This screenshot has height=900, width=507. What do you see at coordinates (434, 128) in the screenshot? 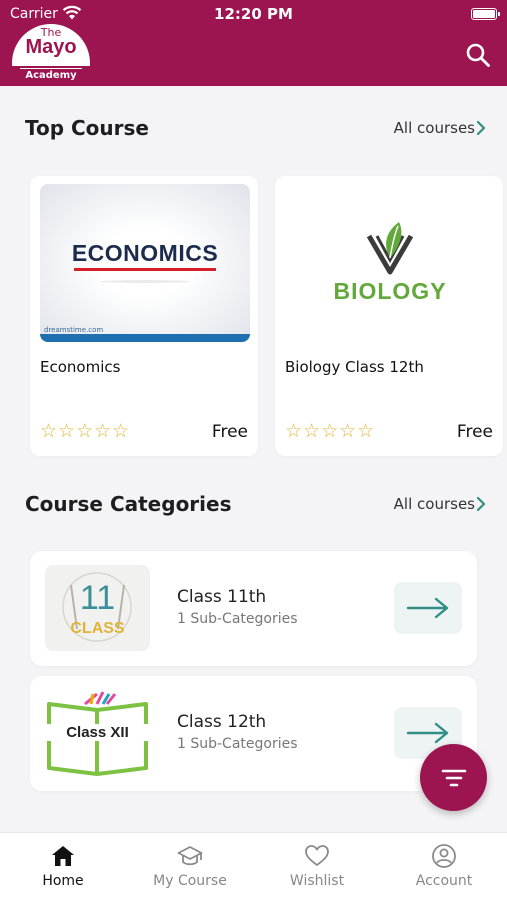
I see `top-course-all-courses-link: All courses` at bounding box center [434, 128].